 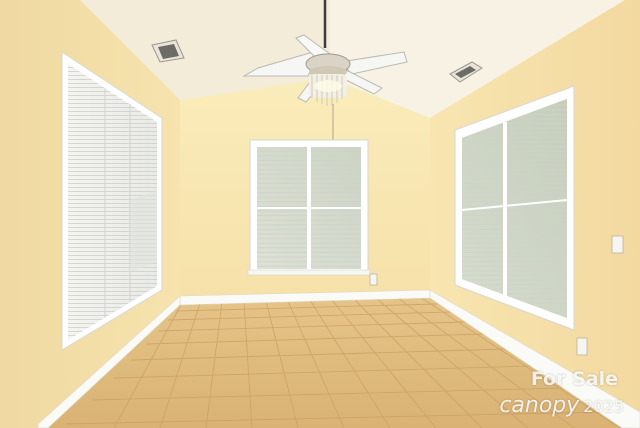 What do you see at coordinates (582, 346) in the screenshot?
I see `right-wall-outlet` at bounding box center [582, 346].